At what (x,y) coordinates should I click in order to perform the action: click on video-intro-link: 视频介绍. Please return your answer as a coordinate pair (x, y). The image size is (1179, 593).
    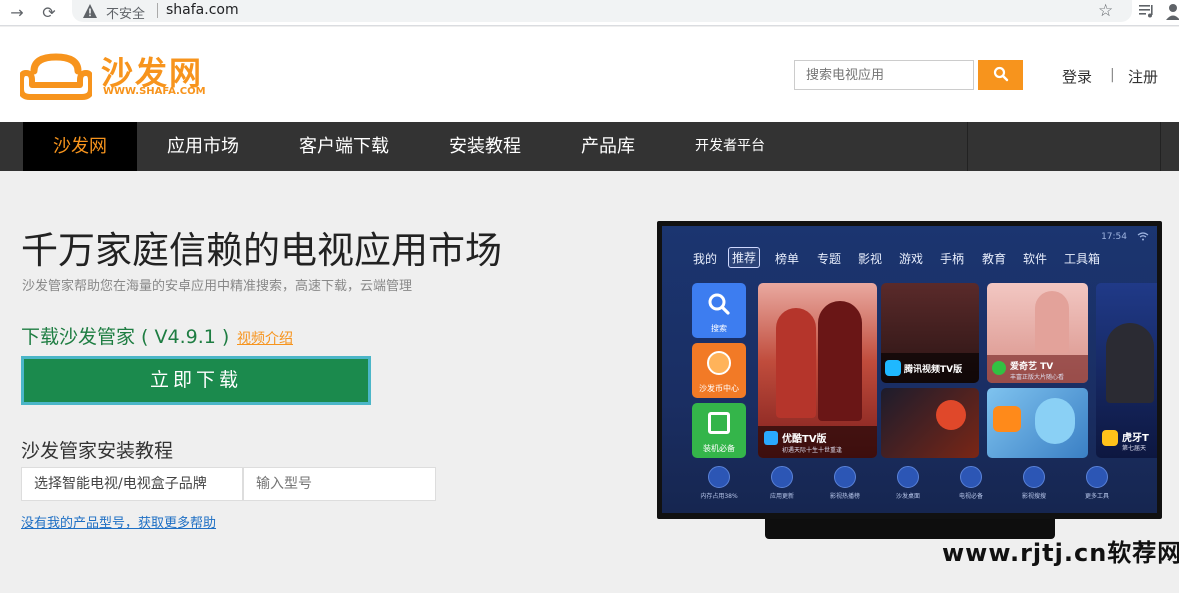
    Looking at the image, I should click on (265, 338).